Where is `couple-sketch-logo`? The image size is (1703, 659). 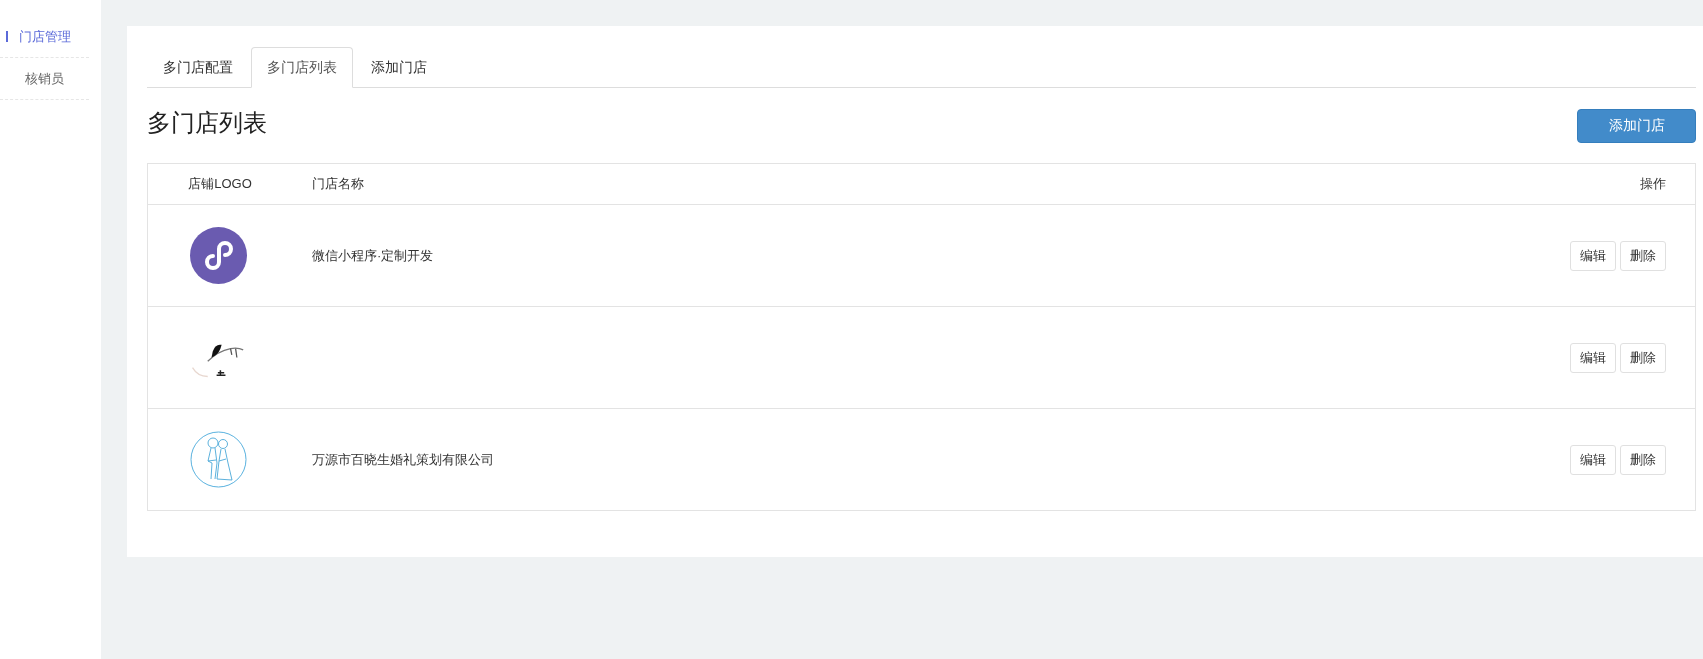 couple-sketch-logo is located at coordinates (218, 459).